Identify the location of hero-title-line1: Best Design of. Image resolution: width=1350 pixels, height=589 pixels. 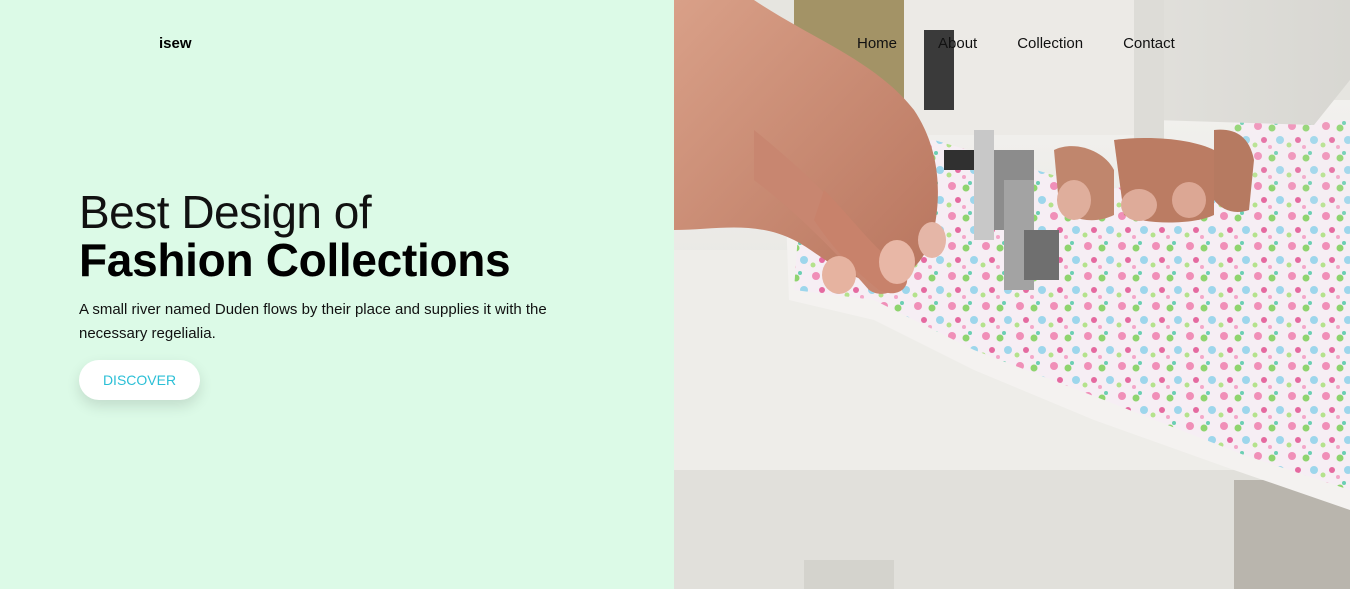
(225, 212).